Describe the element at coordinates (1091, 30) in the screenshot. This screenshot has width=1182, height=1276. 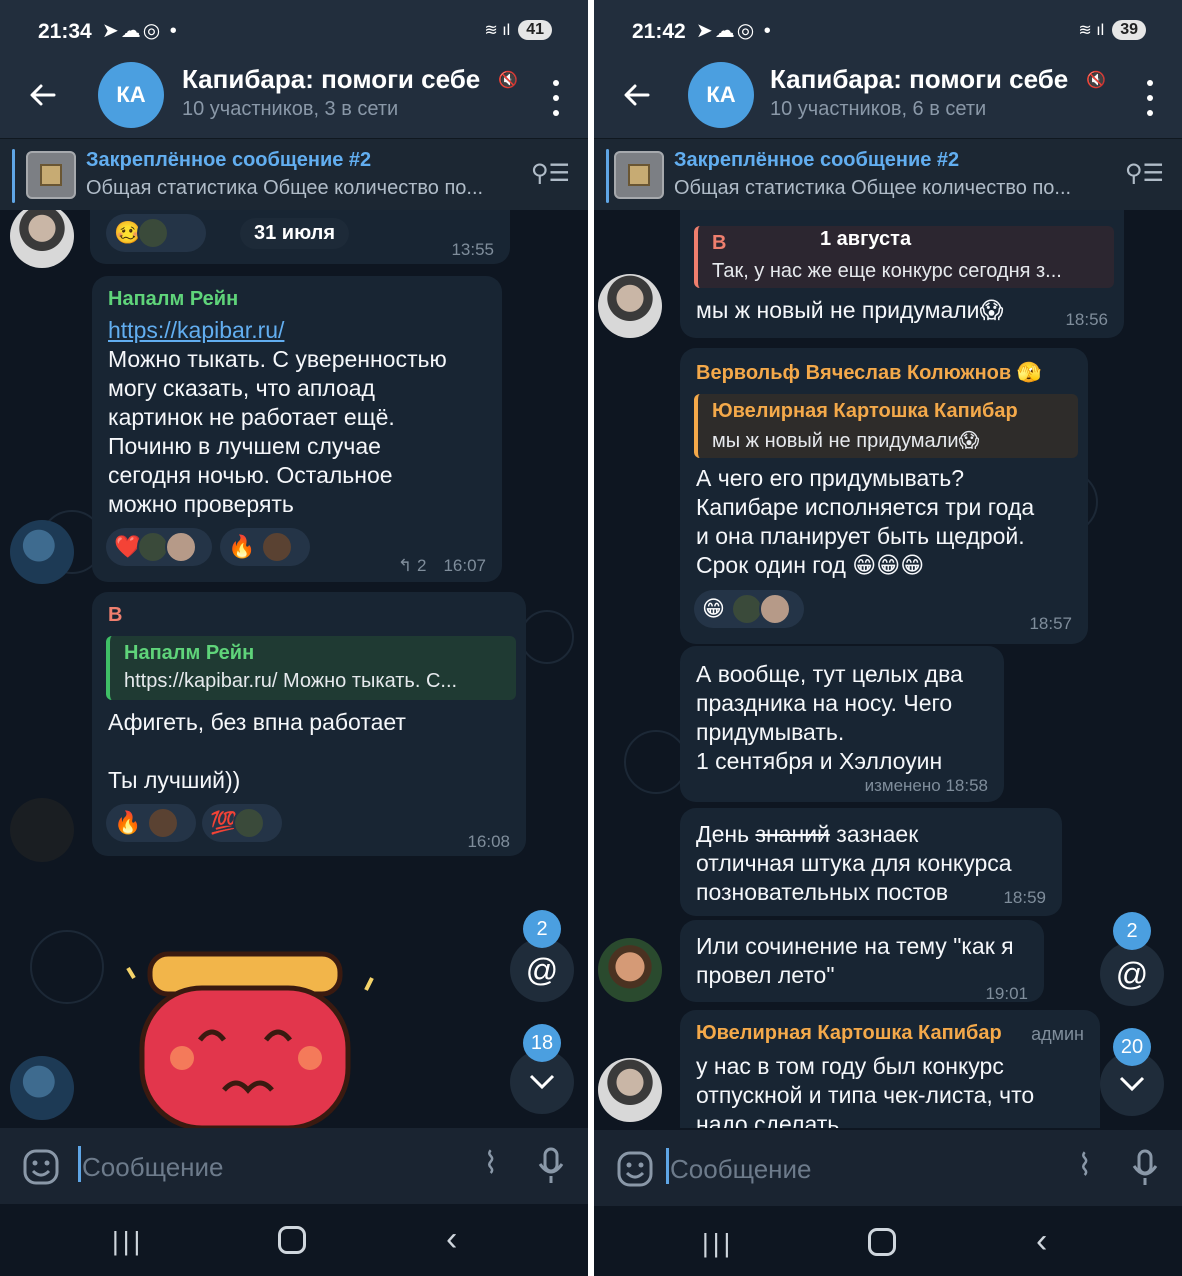
I see `signal-icon: ≋ ıl` at that location.